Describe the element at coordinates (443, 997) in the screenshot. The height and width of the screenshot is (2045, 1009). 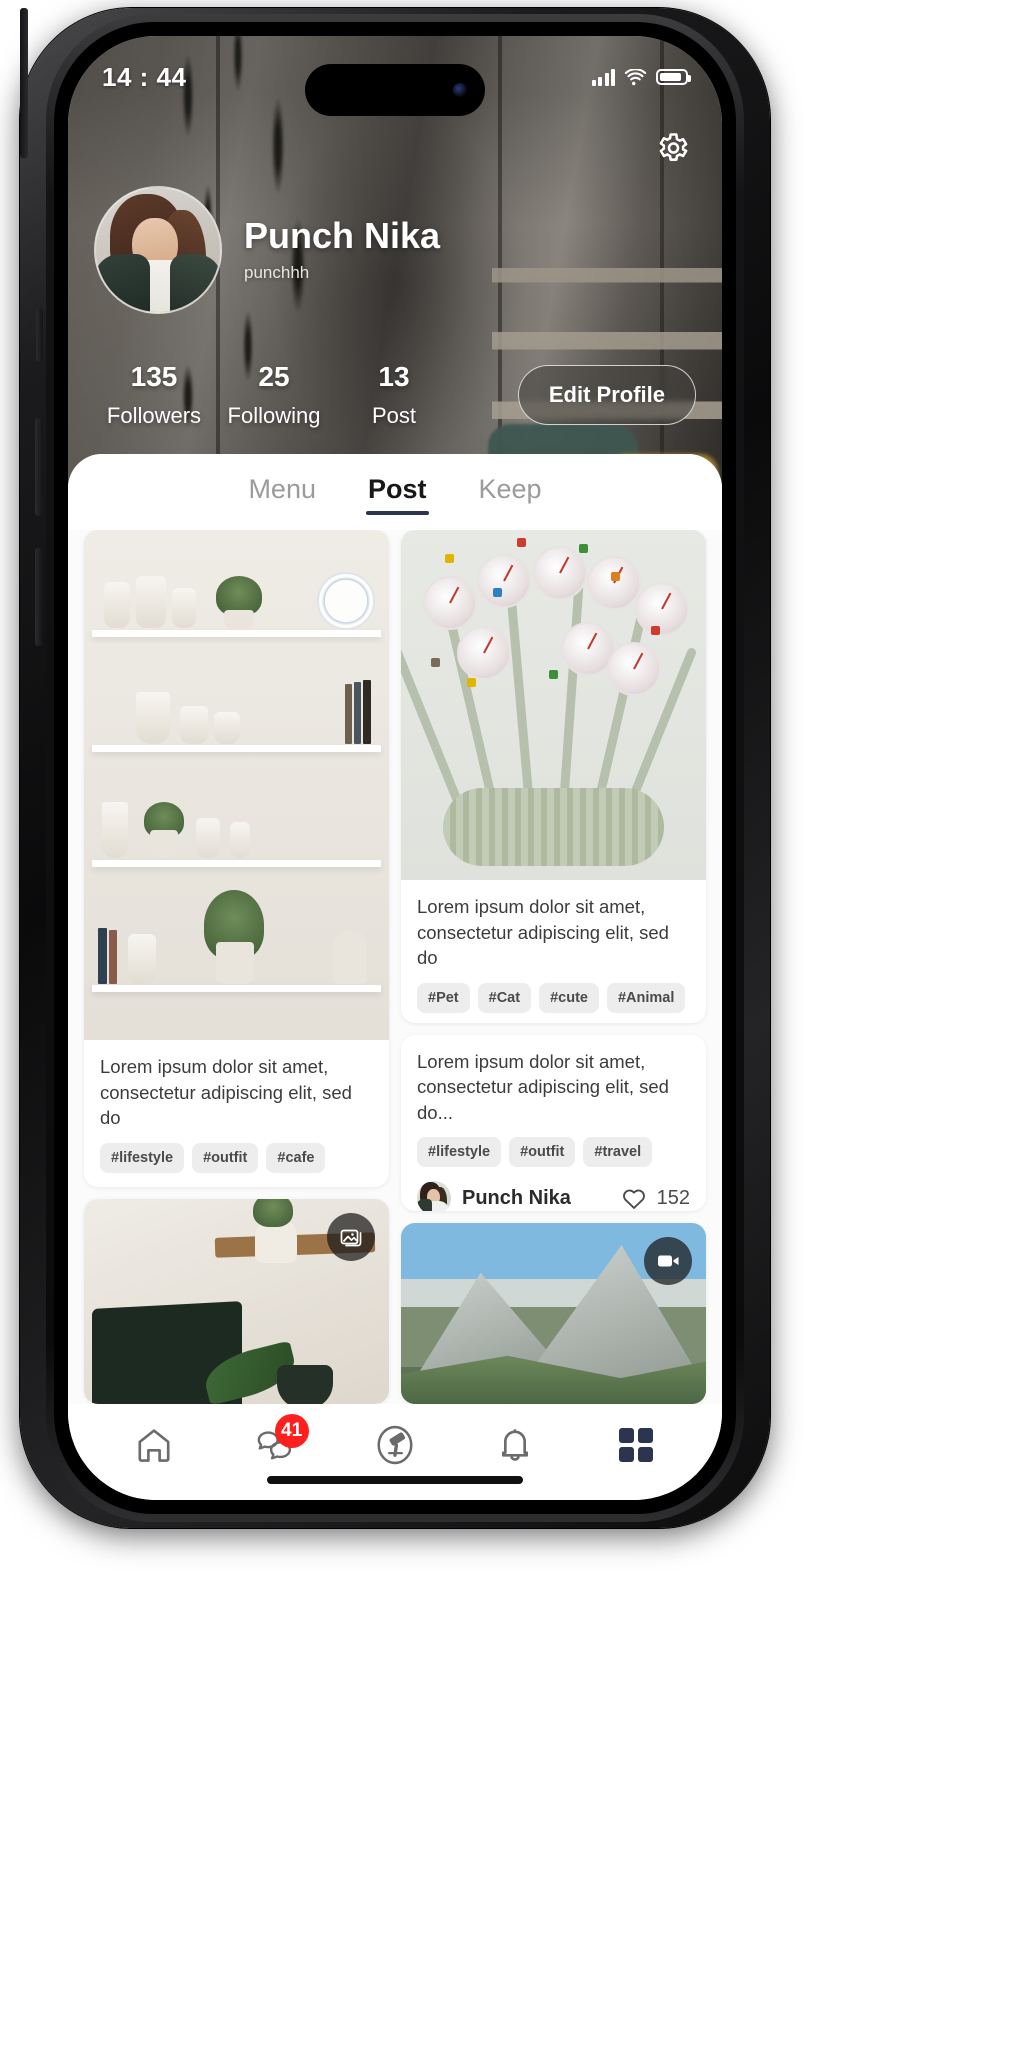
I see `tag: #Pet` at that location.